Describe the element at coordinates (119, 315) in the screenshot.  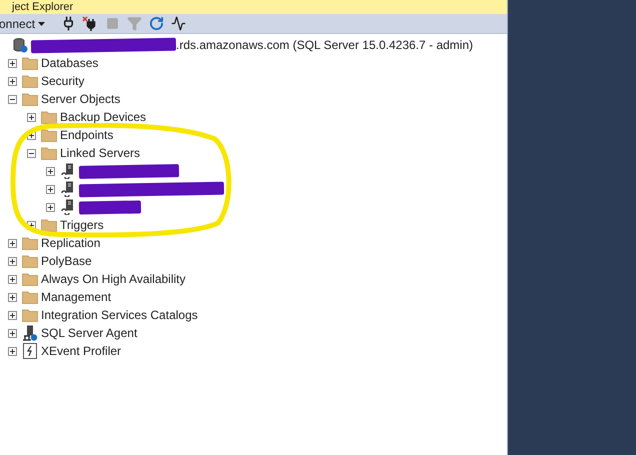
I see `tree-item-label: Integration Services Catalogs` at that location.